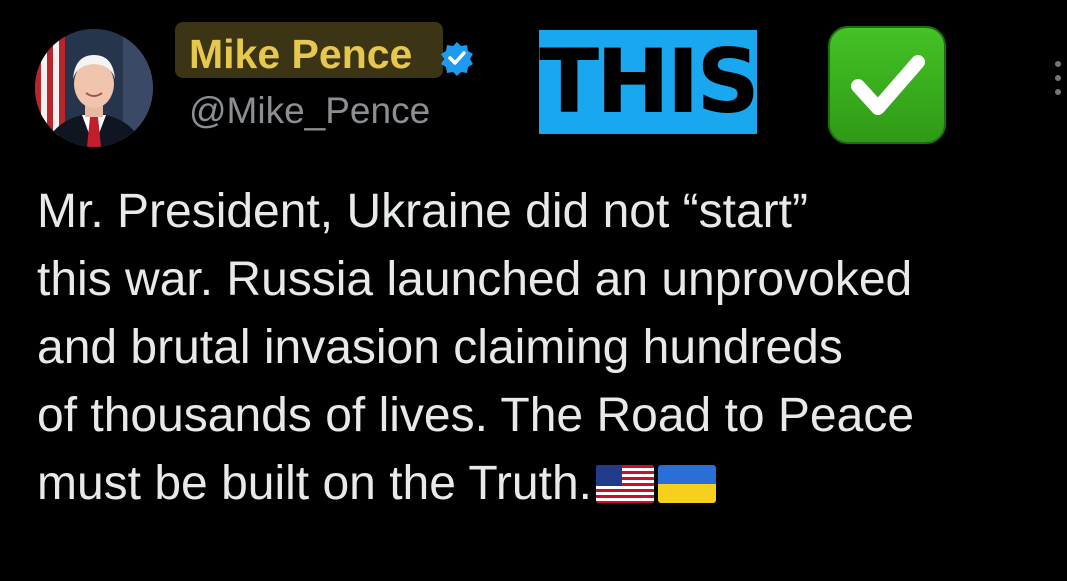 The height and width of the screenshot is (581, 1067). What do you see at coordinates (475, 279) in the screenshot?
I see `tweet-text-line: this war. Russia launched an unprovoked` at bounding box center [475, 279].